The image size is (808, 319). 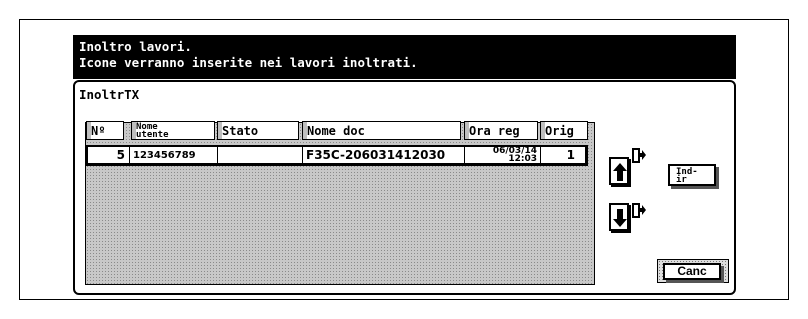 I want to click on row-status, so click(x=261, y=155).